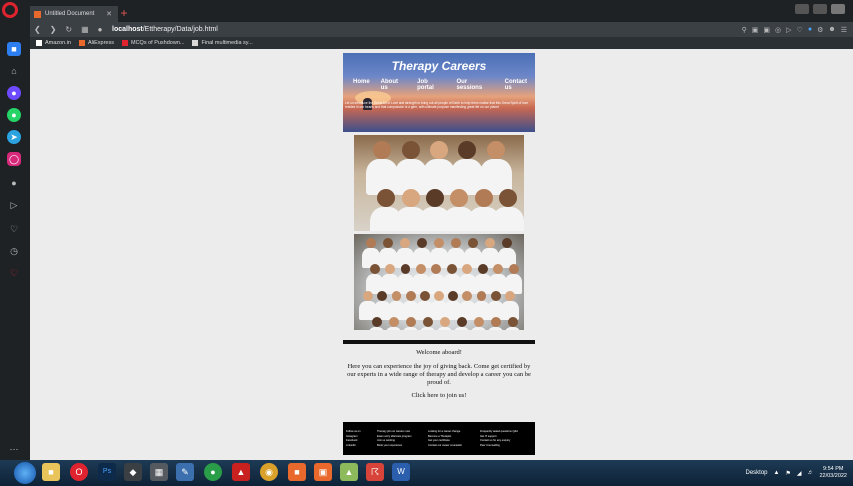  What do you see at coordinates (799, 473) in the screenshot?
I see `network-icon: ◢` at bounding box center [799, 473].